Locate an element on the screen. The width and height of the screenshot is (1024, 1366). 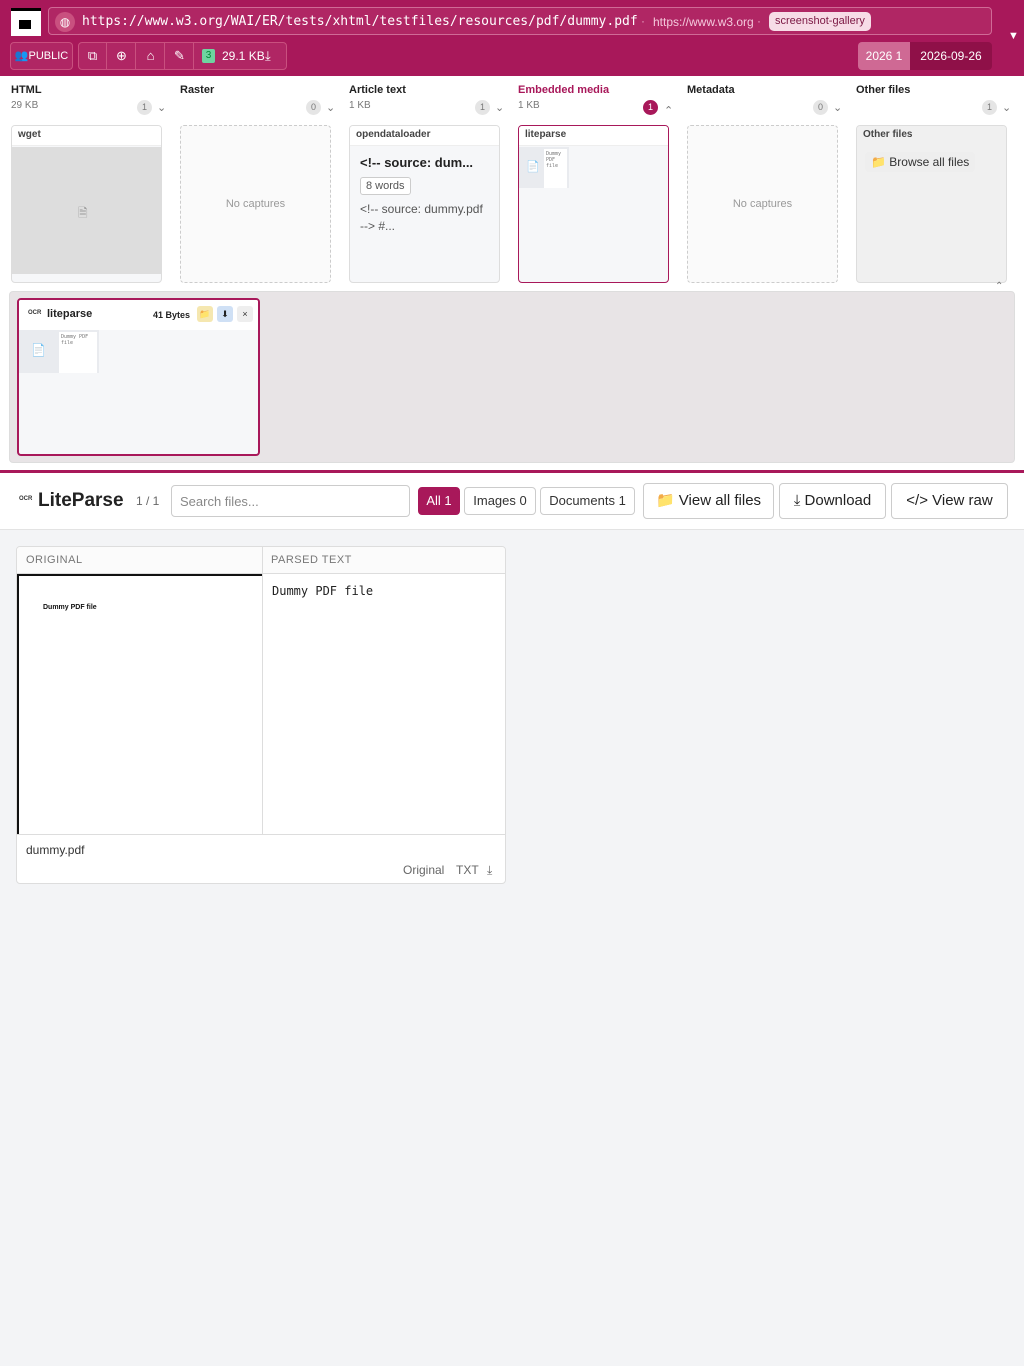
empty-card-metadata: No captures is located at coordinates (762, 204).